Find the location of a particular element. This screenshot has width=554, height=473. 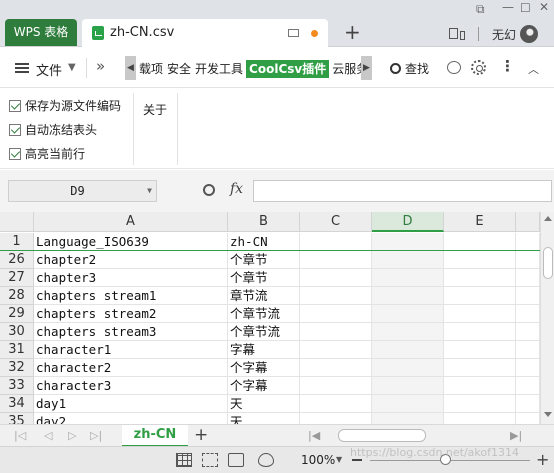

table-cell: Language_ISO639 is located at coordinates (131, 242).